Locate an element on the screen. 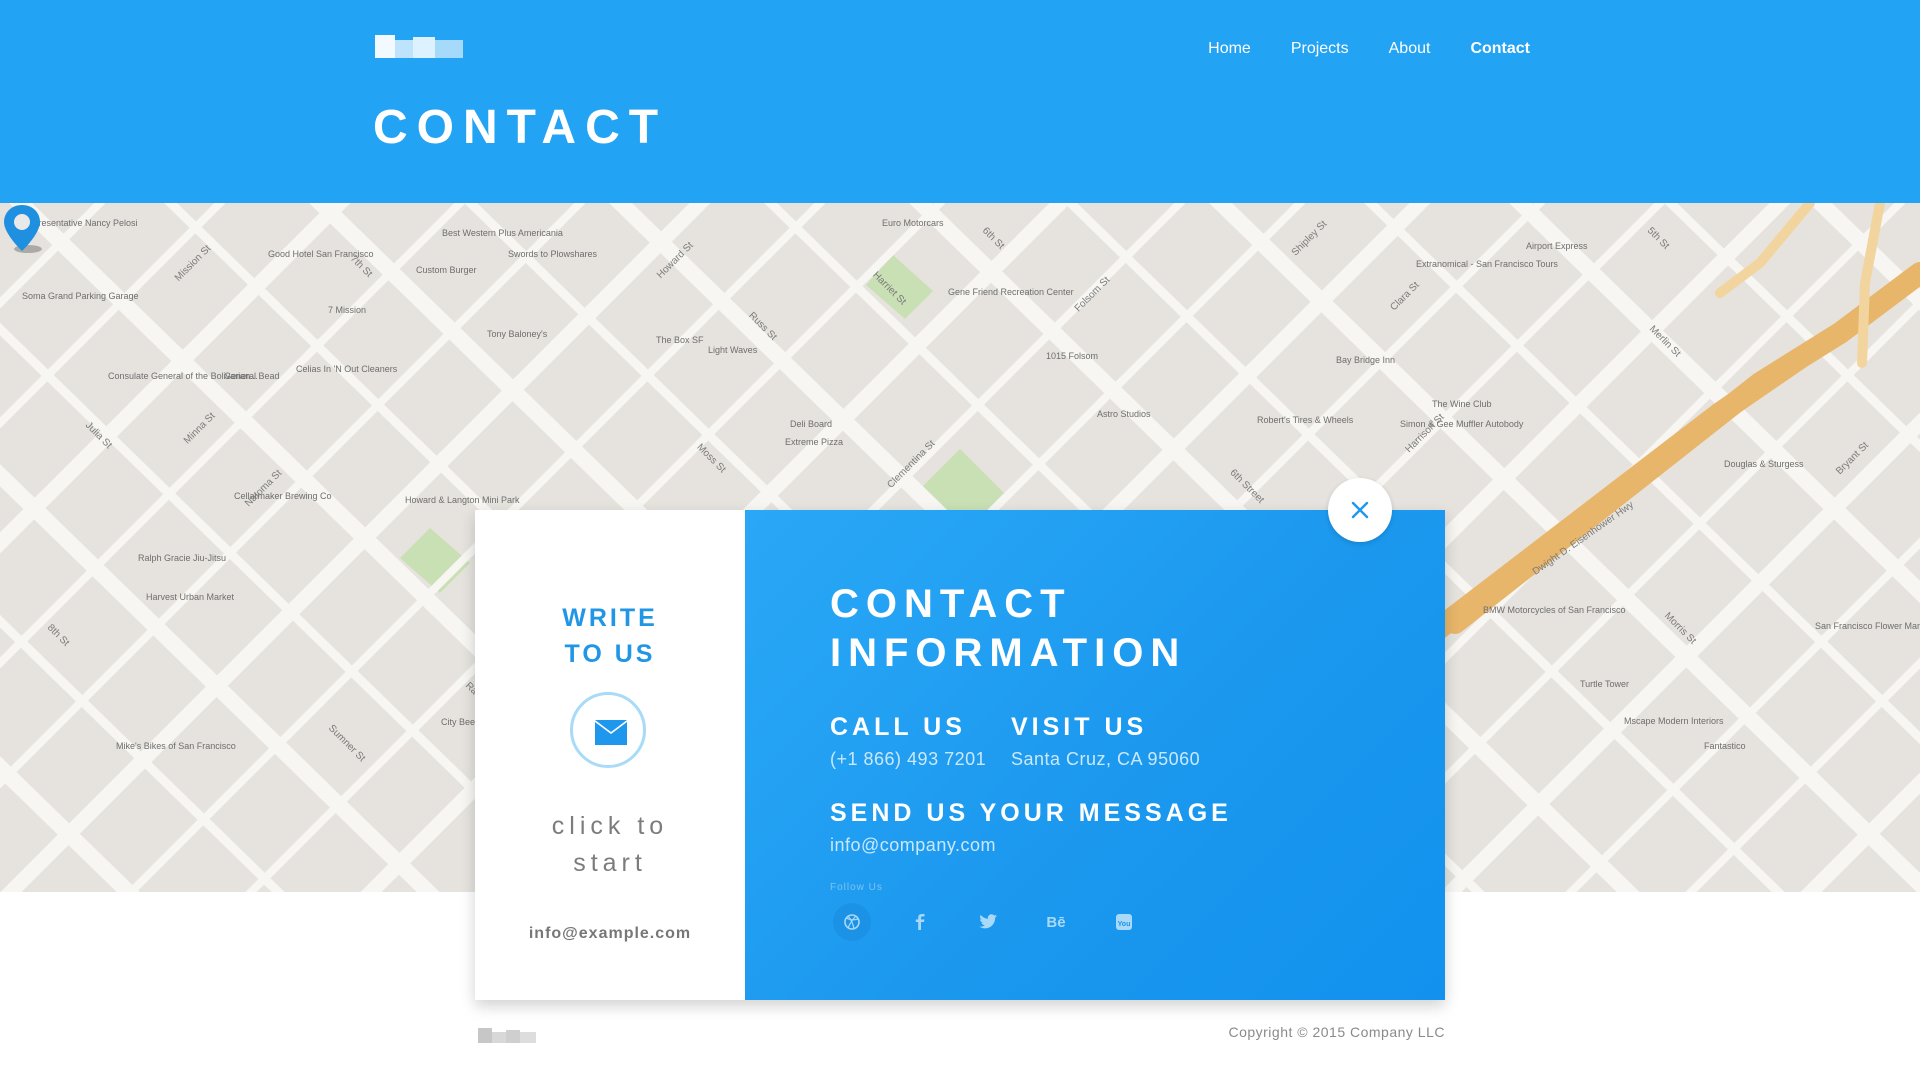  info-title: CONTACT INFORMATION is located at coordinates (1008, 629).